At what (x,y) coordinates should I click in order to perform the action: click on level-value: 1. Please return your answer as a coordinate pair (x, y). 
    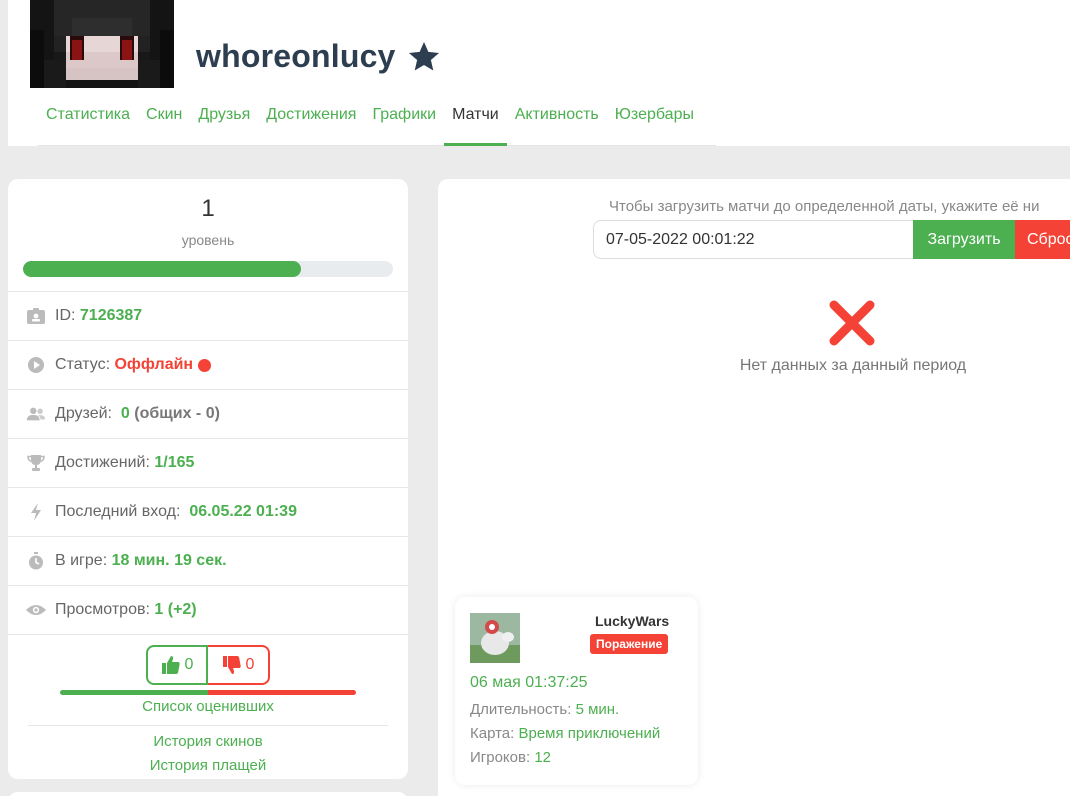
    Looking at the image, I should click on (208, 208).